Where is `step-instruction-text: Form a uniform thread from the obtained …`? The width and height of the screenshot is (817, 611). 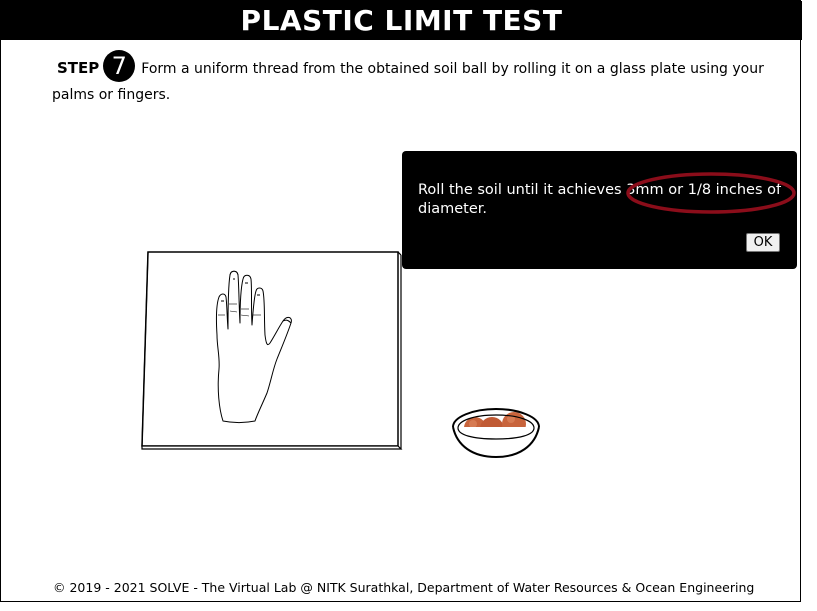
step-instruction-text: Form a uniform thread from the obtained … is located at coordinates (408, 82).